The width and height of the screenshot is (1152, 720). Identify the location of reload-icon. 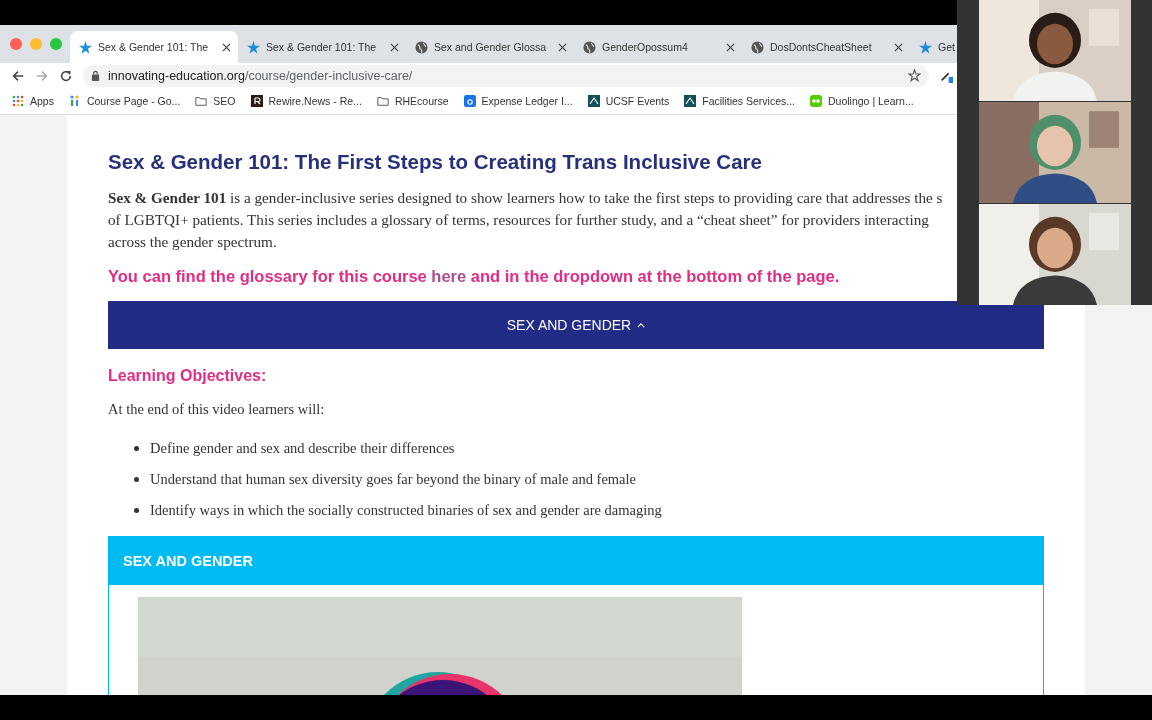
(66, 75).